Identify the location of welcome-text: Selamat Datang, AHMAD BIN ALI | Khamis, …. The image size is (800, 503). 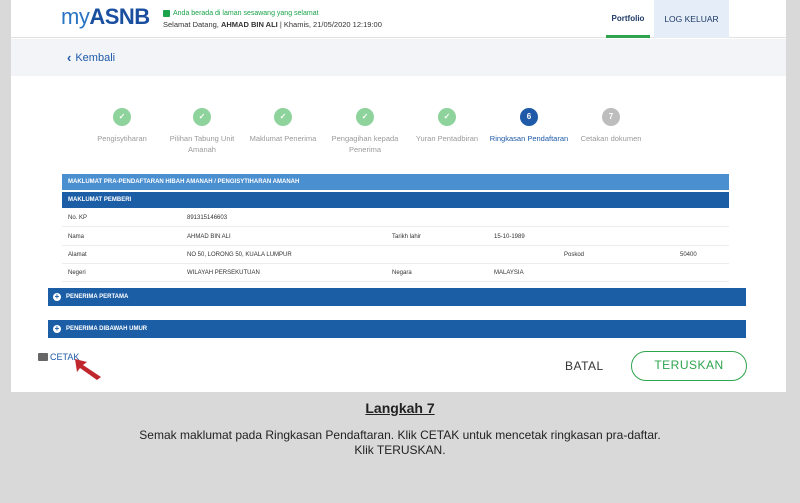
(272, 24).